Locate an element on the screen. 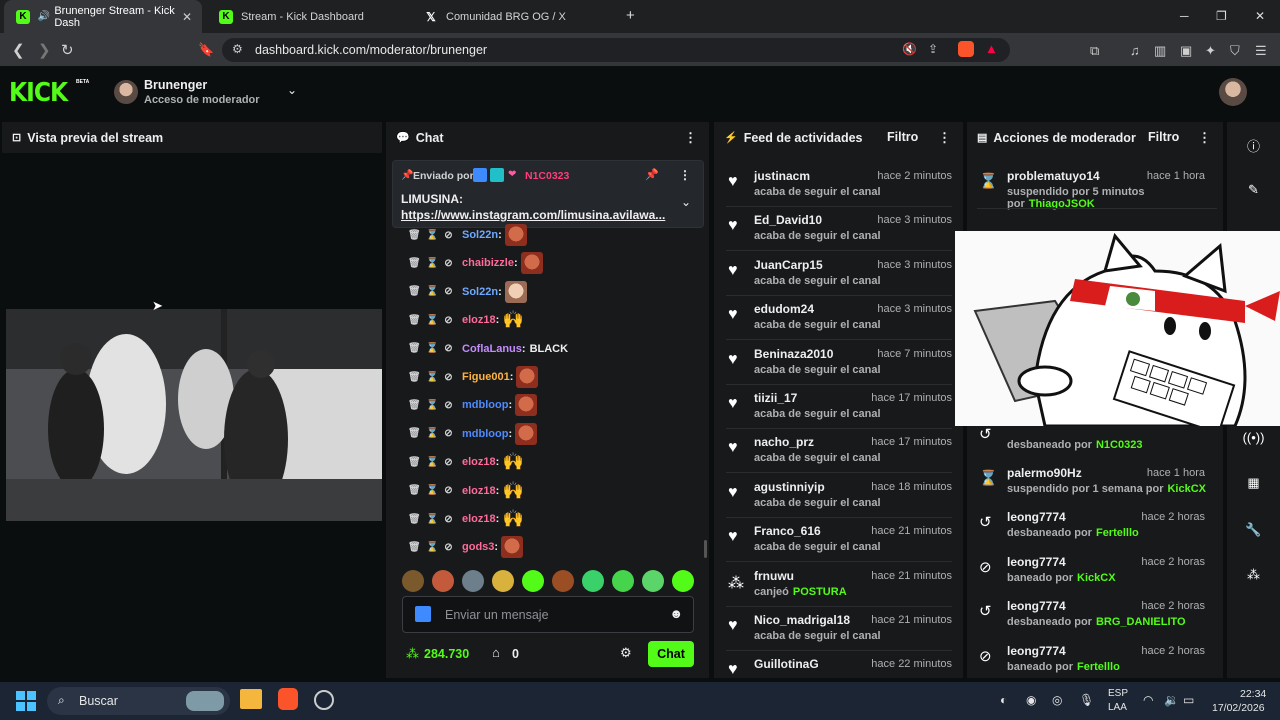  user-avatar is located at coordinates (1233, 92).